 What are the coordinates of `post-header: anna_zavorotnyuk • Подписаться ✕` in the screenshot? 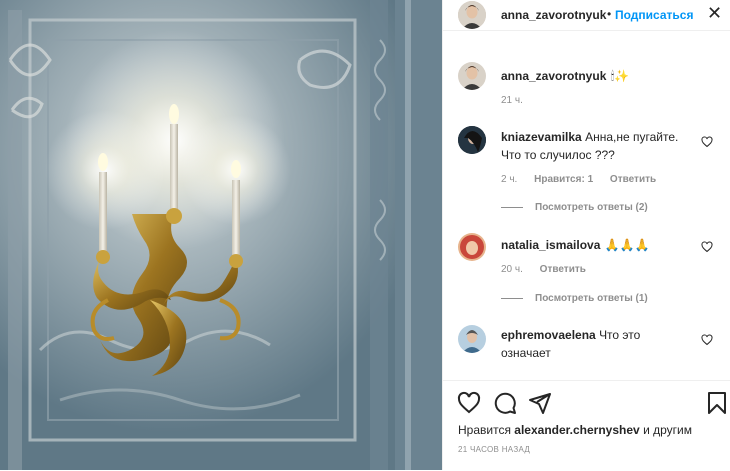 It's located at (586, 15).